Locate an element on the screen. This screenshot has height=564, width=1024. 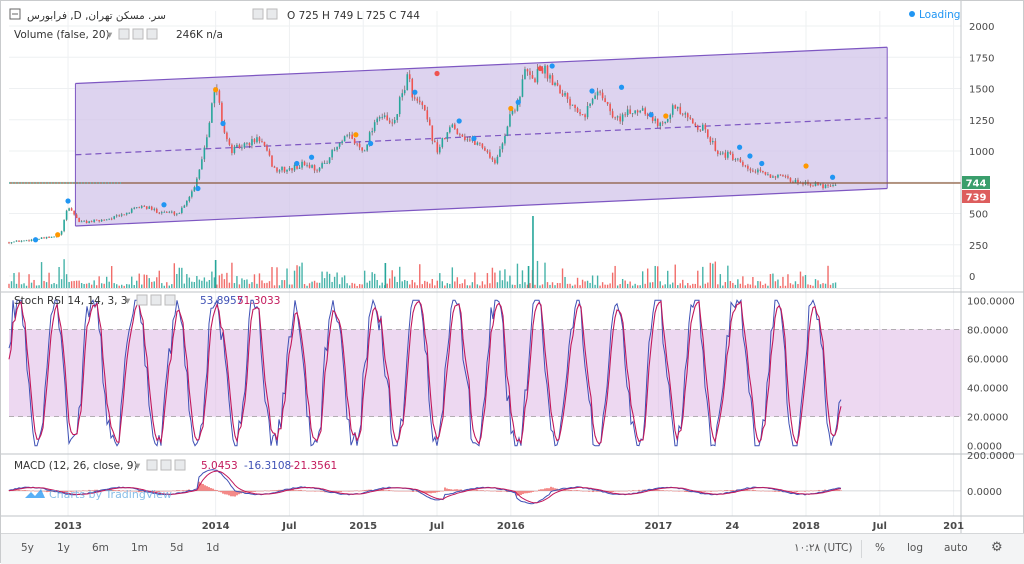
price-tick-label: 1000 is located at coordinates (981, 152).